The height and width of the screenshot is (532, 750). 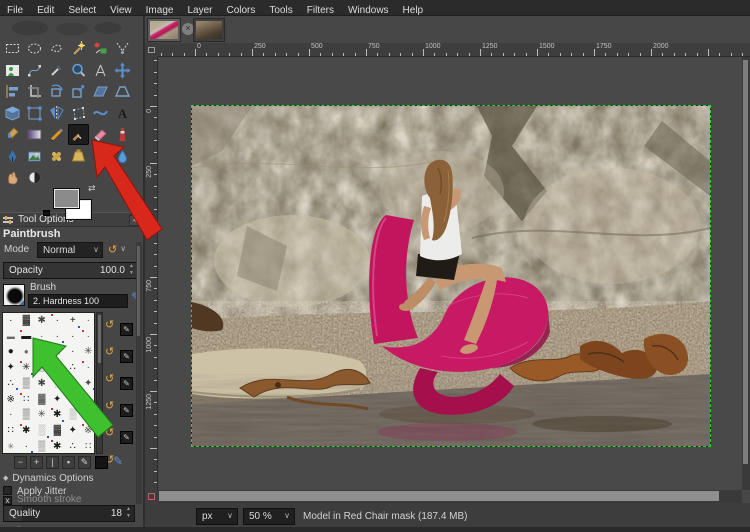 What do you see at coordinates (56, 70) in the screenshot?
I see `tool-color-picker` at bounding box center [56, 70].